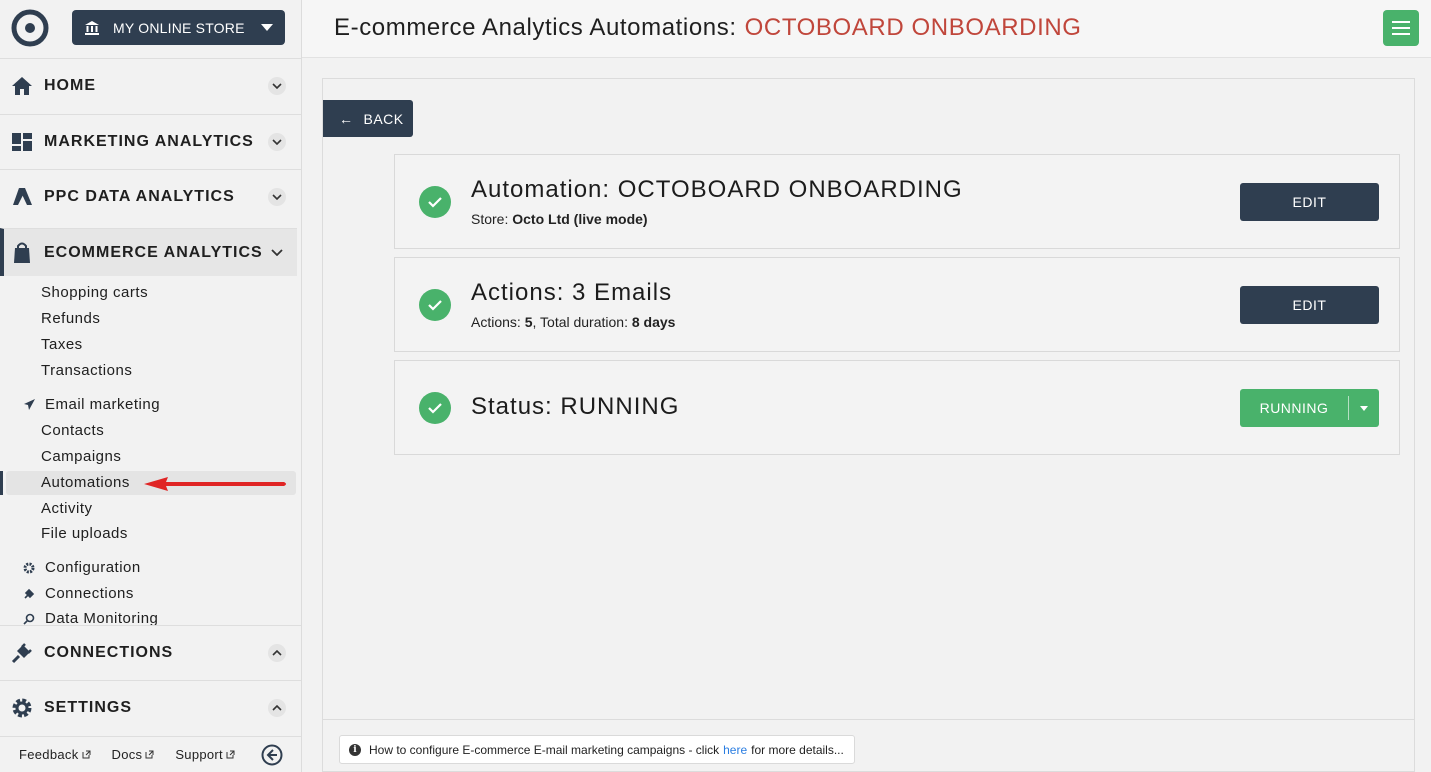 This screenshot has height=772, width=1431. Describe the element at coordinates (1309, 202) in the screenshot. I see `edit-automation-button: EDIT` at that location.